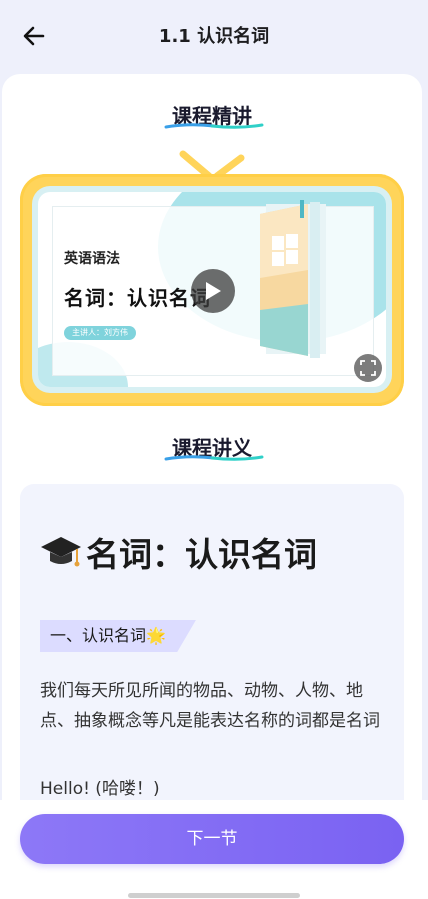 Image resolution: width=428 pixels, height=899 pixels. I want to click on fullscreen-icon, so click(368, 368).